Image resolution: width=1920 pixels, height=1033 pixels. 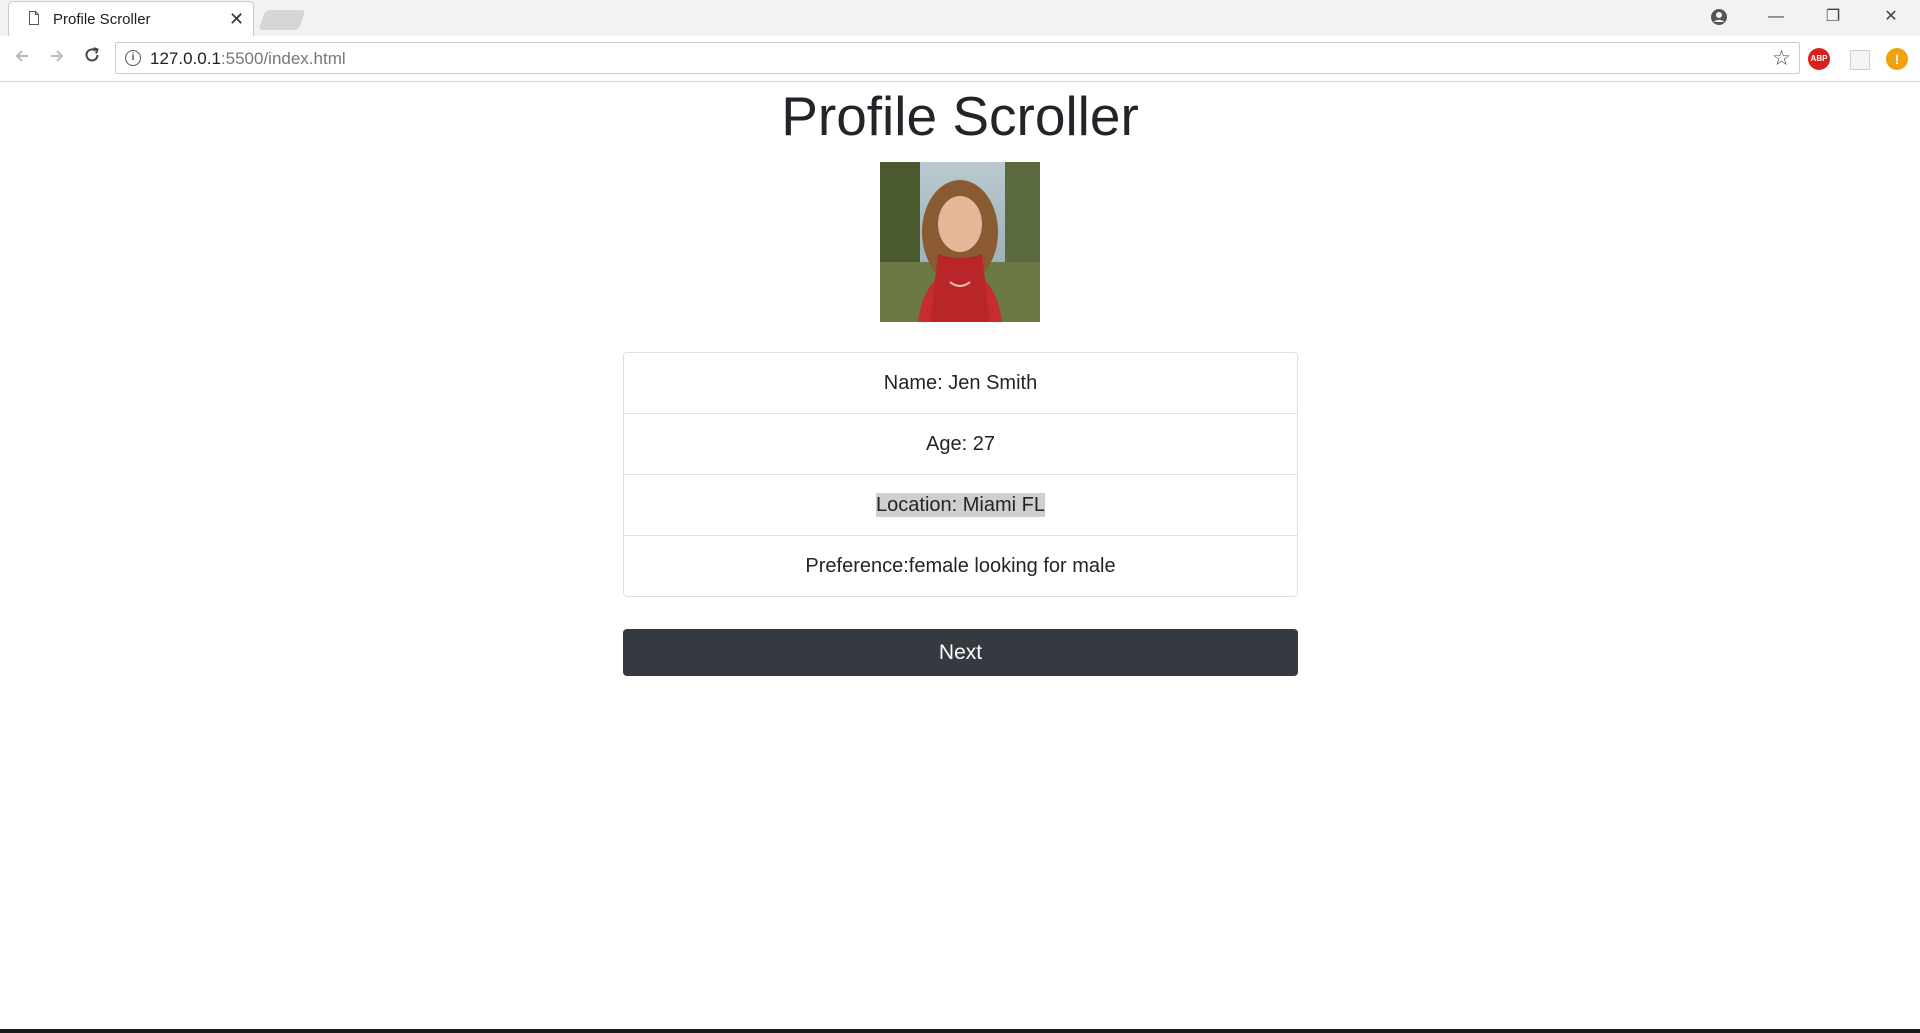 What do you see at coordinates (282, 20) in the screenshot?
I see `new-tab-button` at bounding box center [282, 20].